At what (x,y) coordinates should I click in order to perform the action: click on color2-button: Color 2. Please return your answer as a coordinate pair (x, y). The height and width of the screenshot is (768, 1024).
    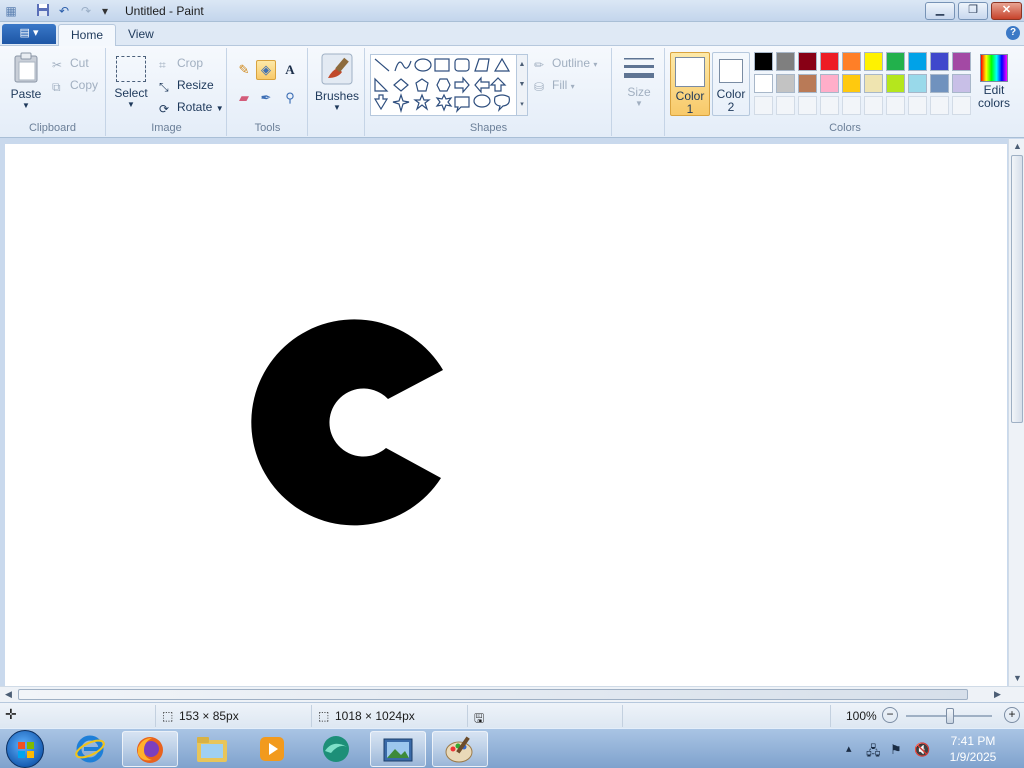
    Looking at the image, I should click on (731, 84).